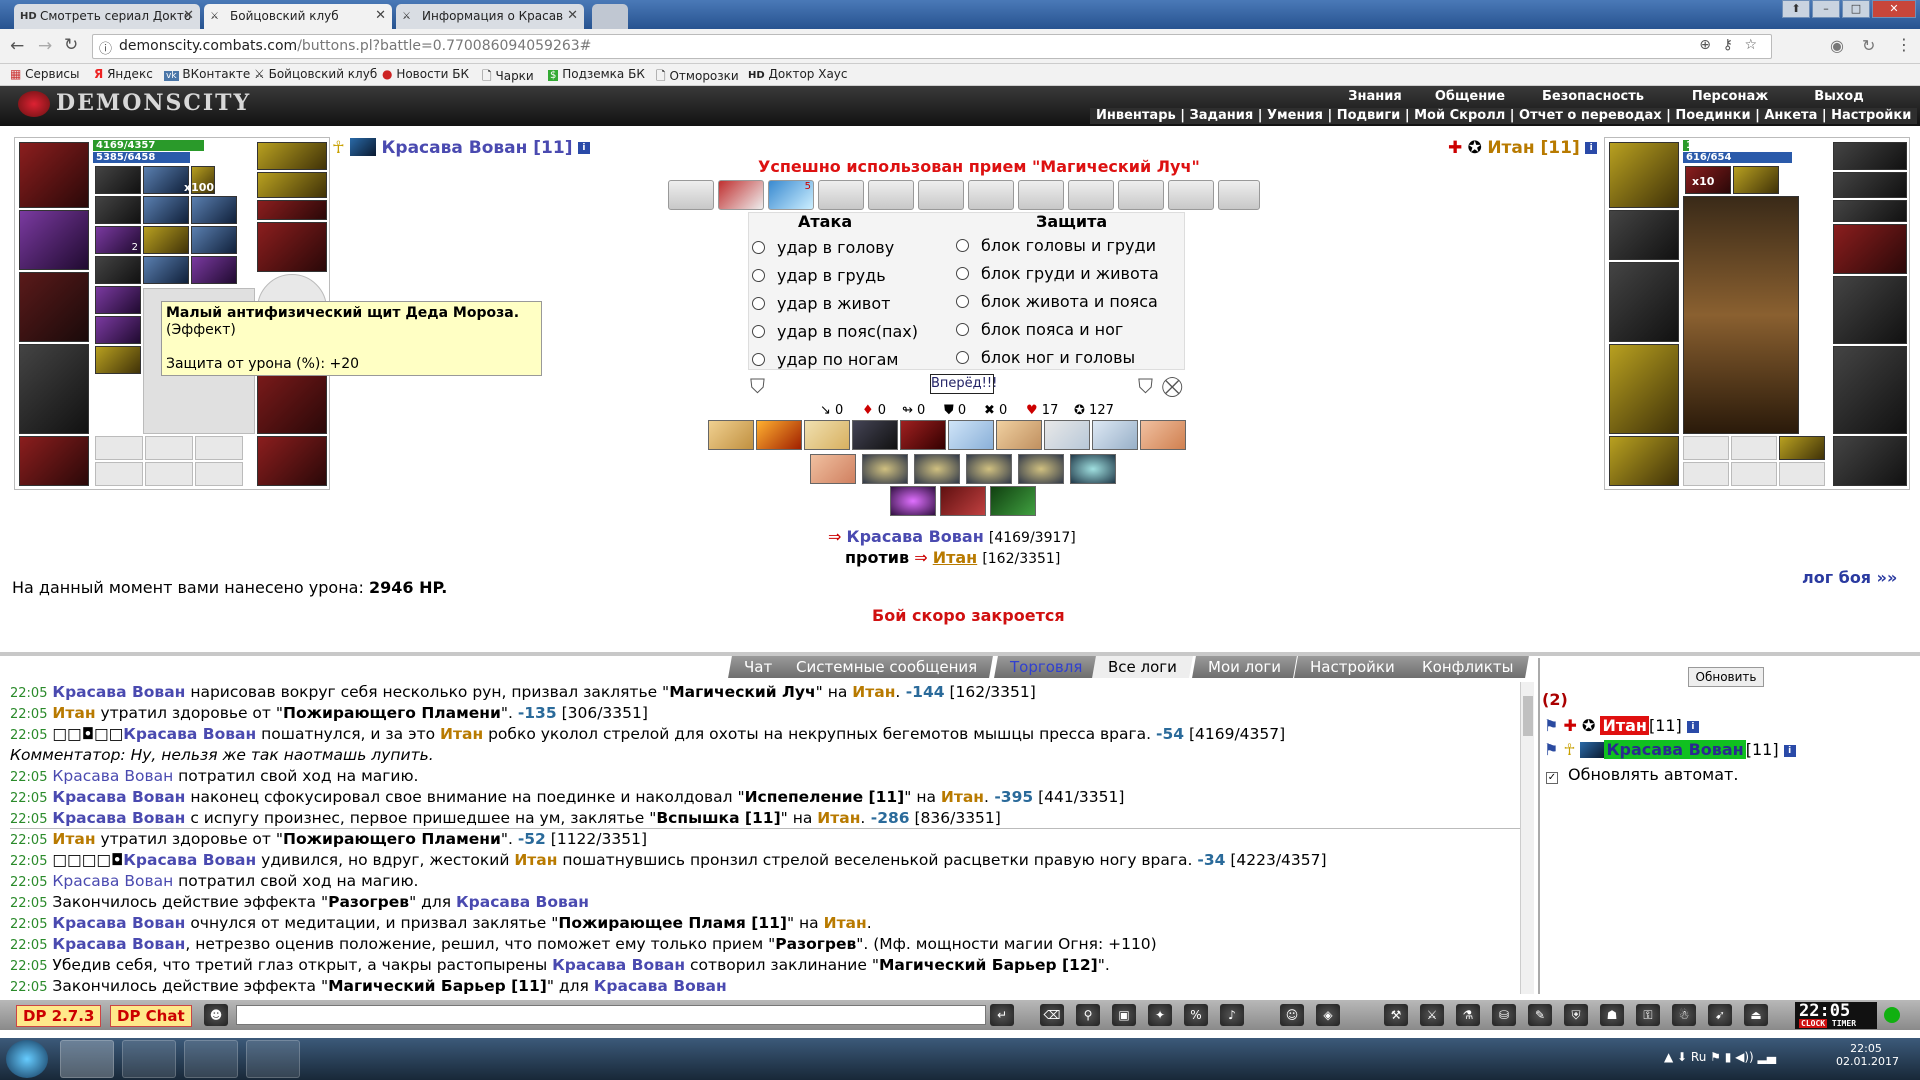 The width and height of the screenshot is (1920, 1080). What do you see at coordinates (1870, 211) in the screenshot?
I see `ring-slot` at bounding box center [1870, 211].